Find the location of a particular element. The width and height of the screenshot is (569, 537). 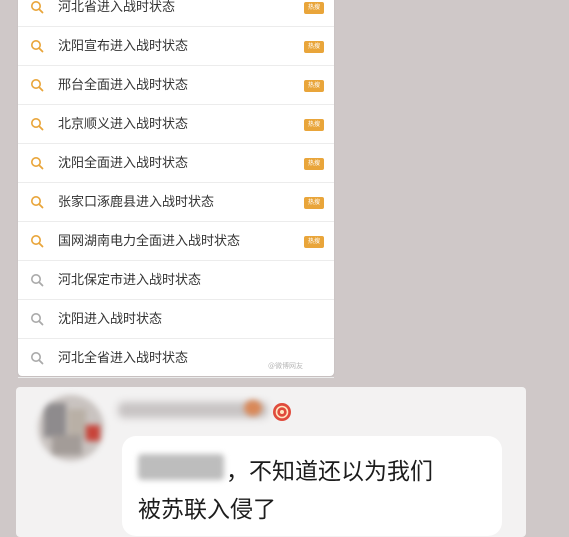

suggestion-label: 河北省进入战时状态 is located at coordinates (117, 7).